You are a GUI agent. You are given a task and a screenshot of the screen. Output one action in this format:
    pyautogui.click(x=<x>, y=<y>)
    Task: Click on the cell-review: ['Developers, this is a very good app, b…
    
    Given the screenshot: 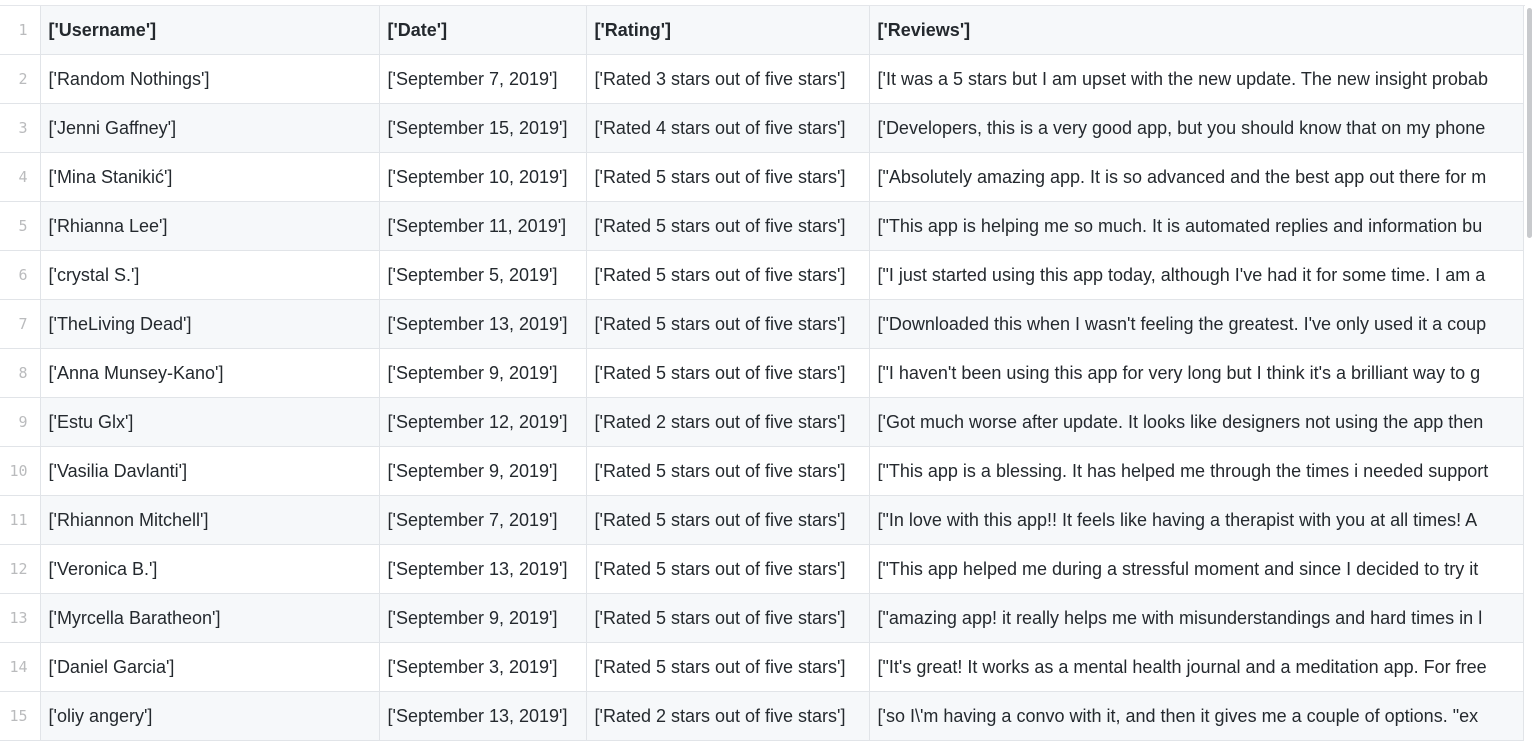 What is the action you would take?
    pyautogui.click(x=1196, y=128)
    